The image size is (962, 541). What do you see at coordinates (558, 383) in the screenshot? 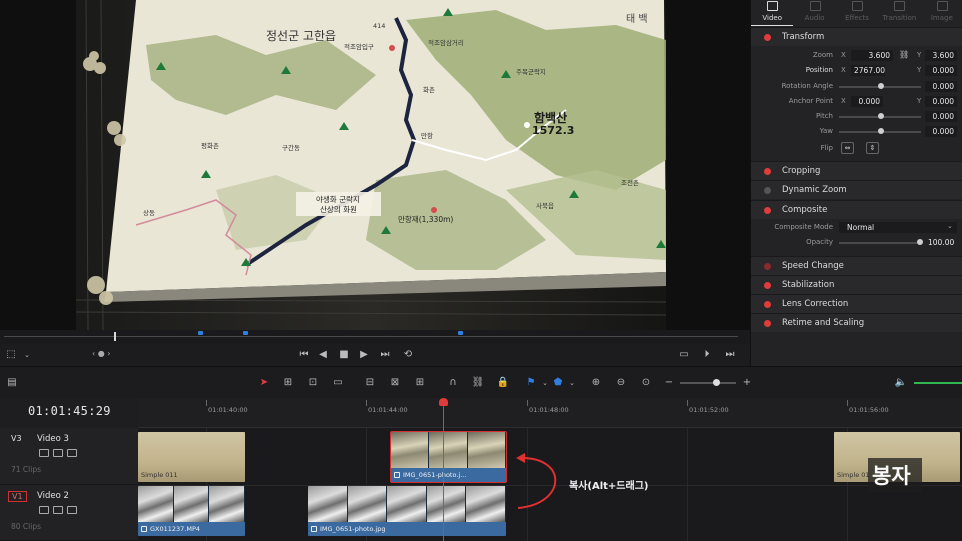
I see `marker-icon: ⬟` at bounding box center [558, 383].